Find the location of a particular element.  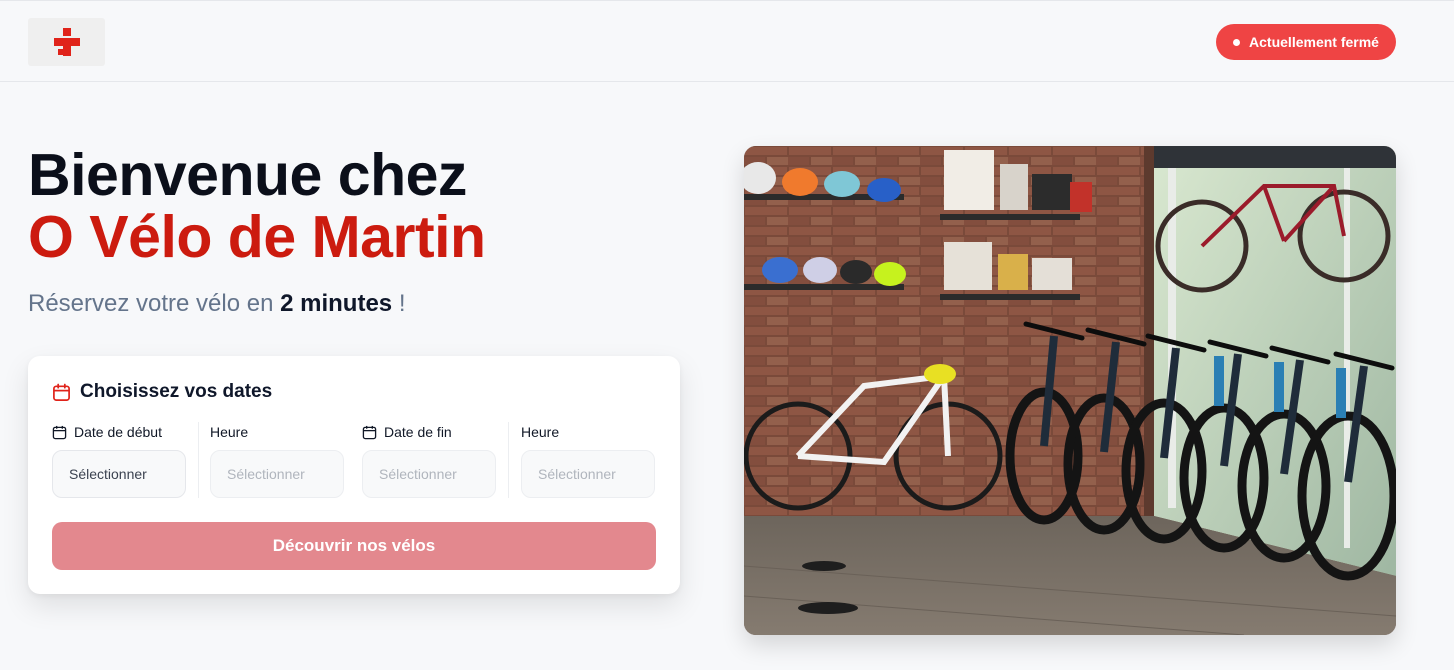

end-time-placeholder: Sélectionner is located at coordinates (577, 474).